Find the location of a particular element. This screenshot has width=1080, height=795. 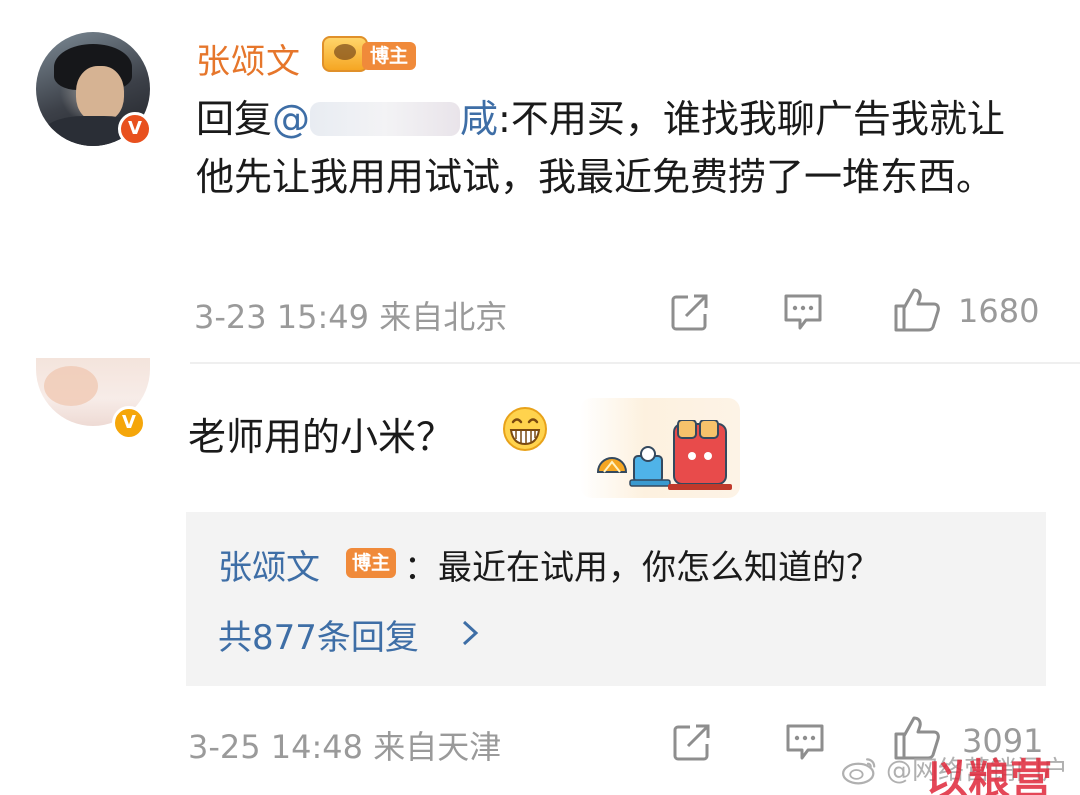

mention-tail: 咸 is located at coordinates (479, 119).